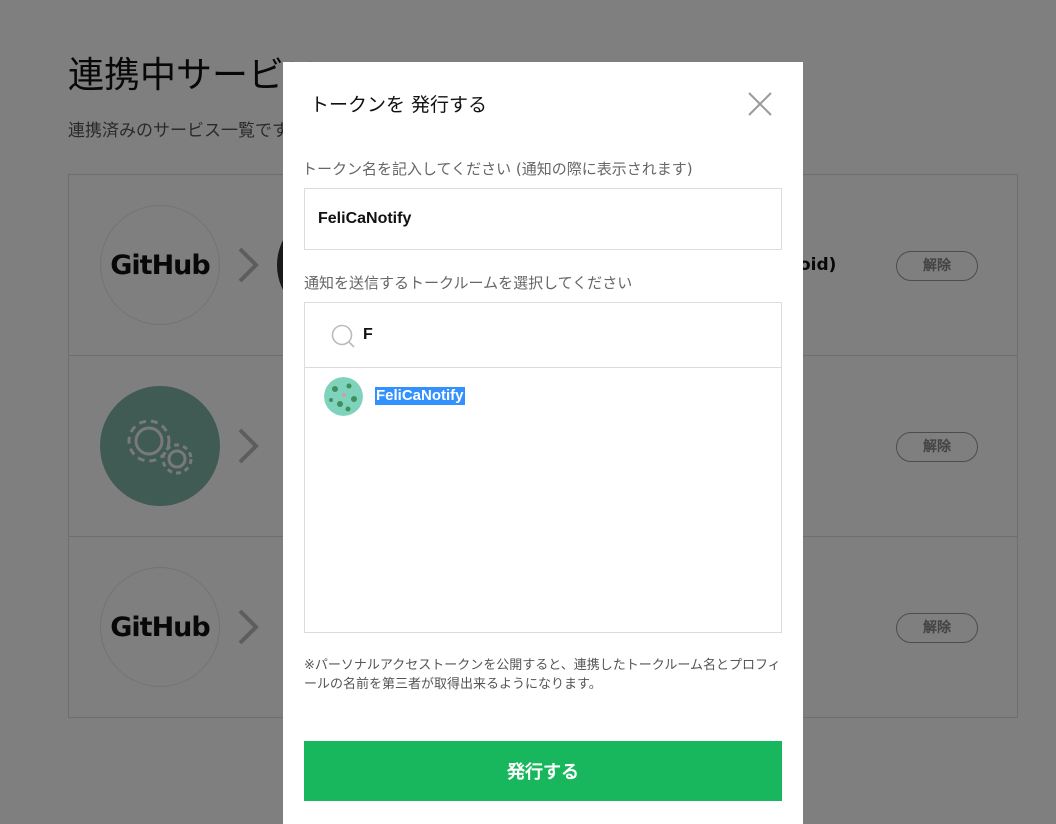 The image size is (1056, 824). What do you see at coordinates (543, 771) in the screenshot?
I see `issue-button: 発行する` at bounding box center [543, 771].